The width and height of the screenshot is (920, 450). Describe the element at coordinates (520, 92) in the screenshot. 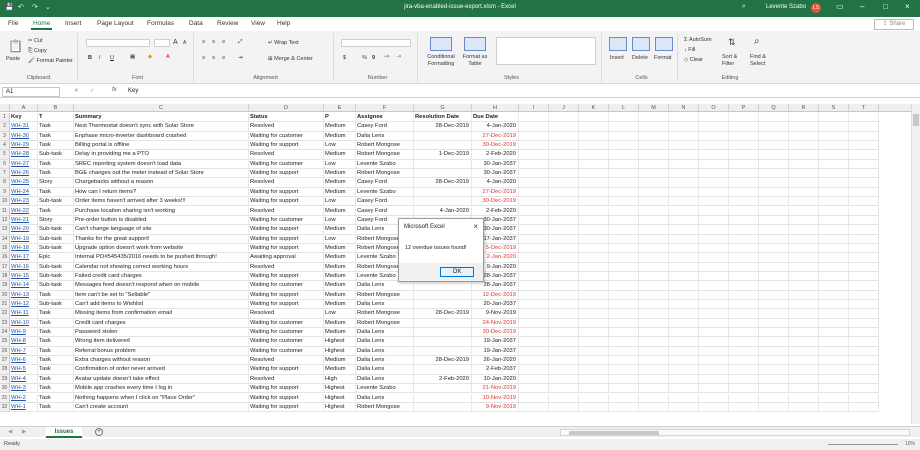

I see `formula-input: Key` at that location.